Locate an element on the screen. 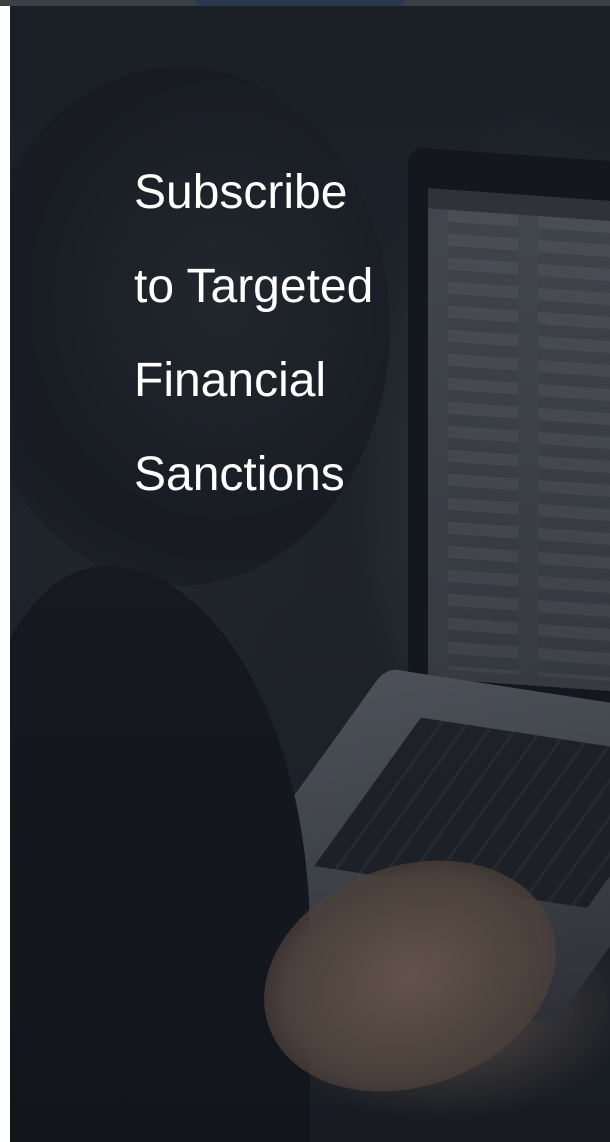 This screenshot has width=610, height=1142. headline-line-1: Subscribe is located at coordinates (241, 192).